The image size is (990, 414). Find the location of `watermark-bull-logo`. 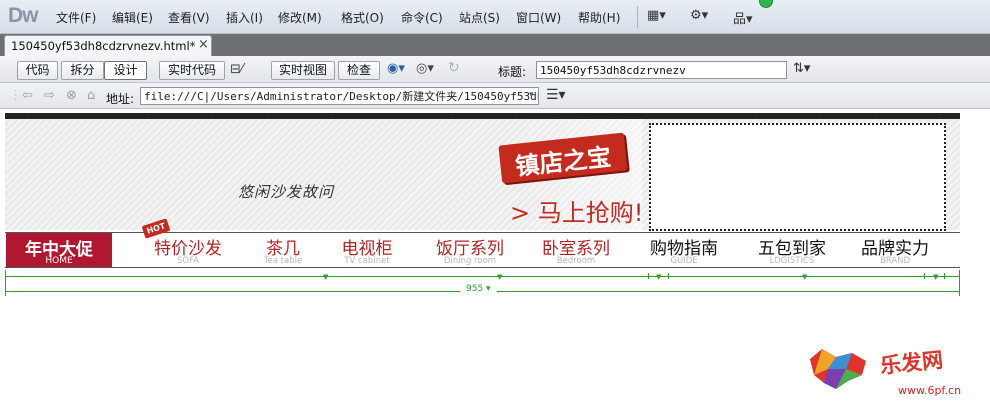

watermark-bull-logo is located at coordinates (838, 369).